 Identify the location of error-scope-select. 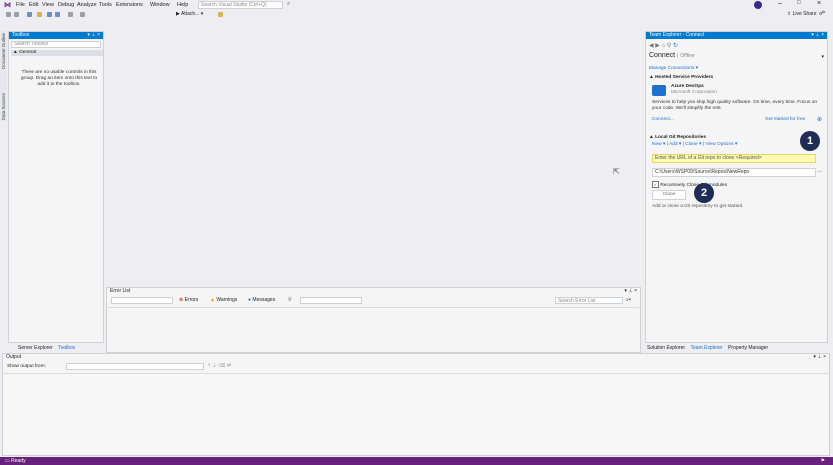
(142, 300).